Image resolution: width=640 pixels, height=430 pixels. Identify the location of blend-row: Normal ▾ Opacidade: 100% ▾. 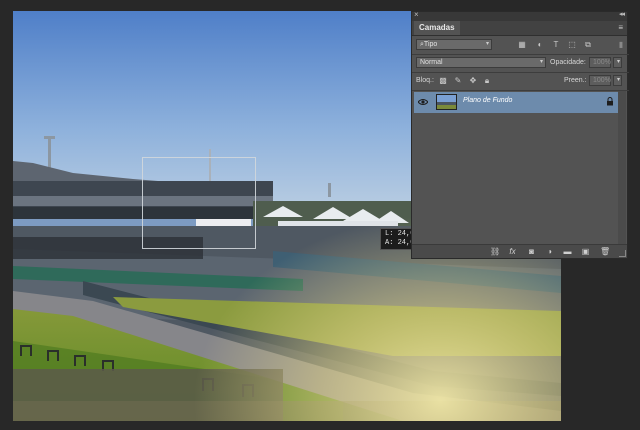
(520, 63).